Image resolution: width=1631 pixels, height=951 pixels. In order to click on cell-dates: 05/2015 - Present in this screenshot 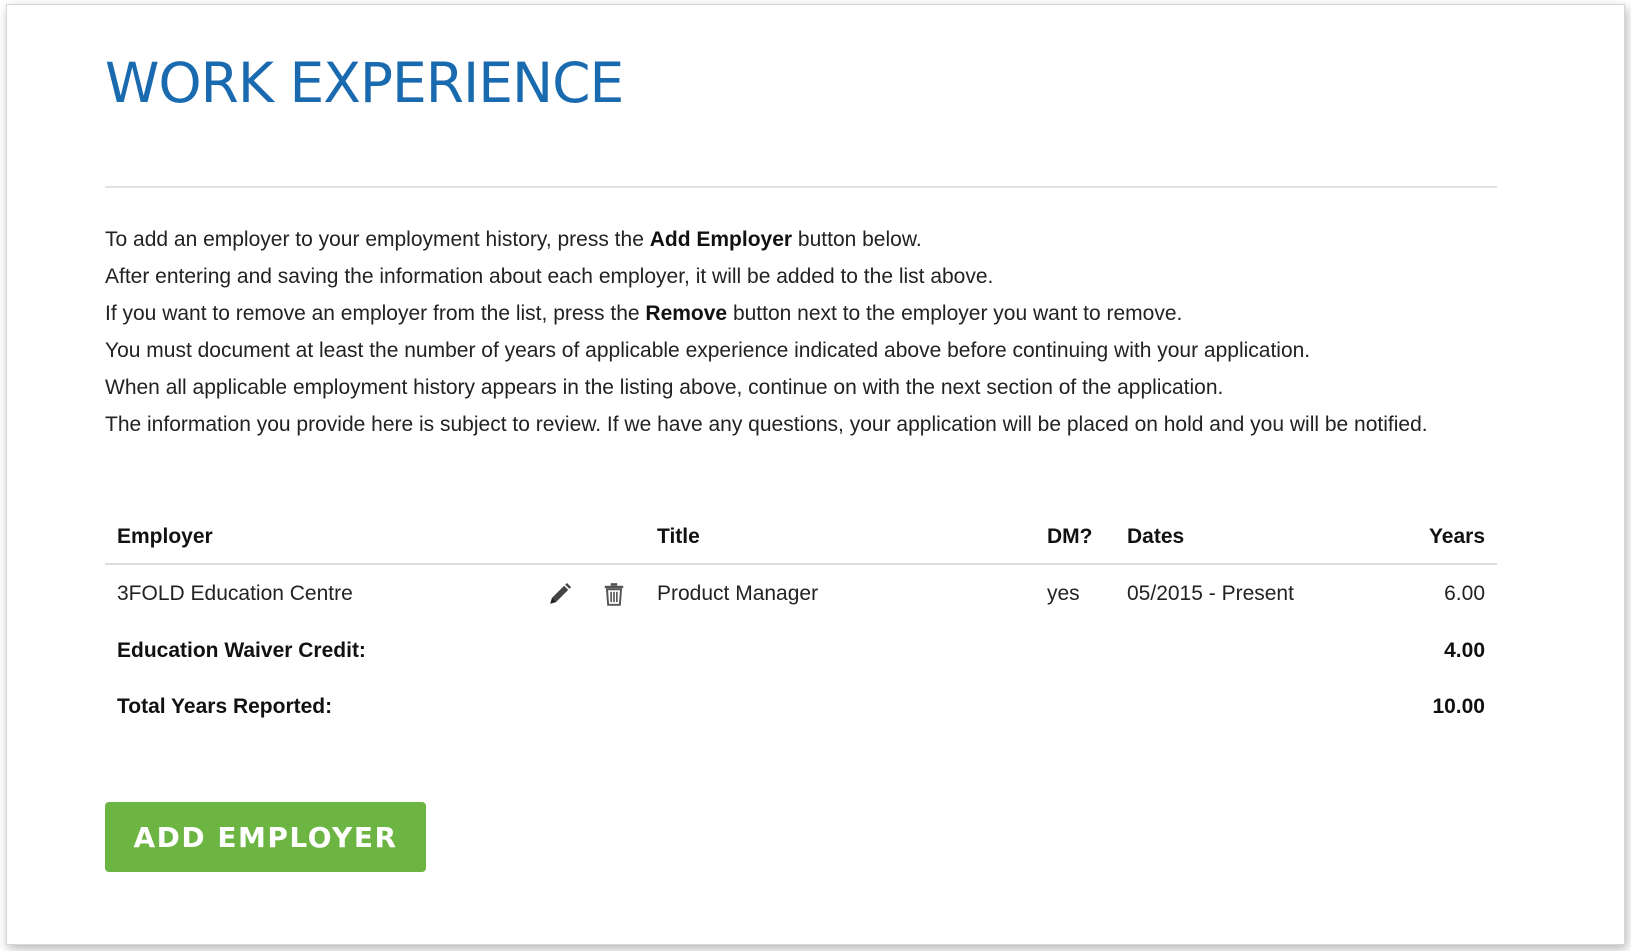, I will do `click(1210, 593)`.